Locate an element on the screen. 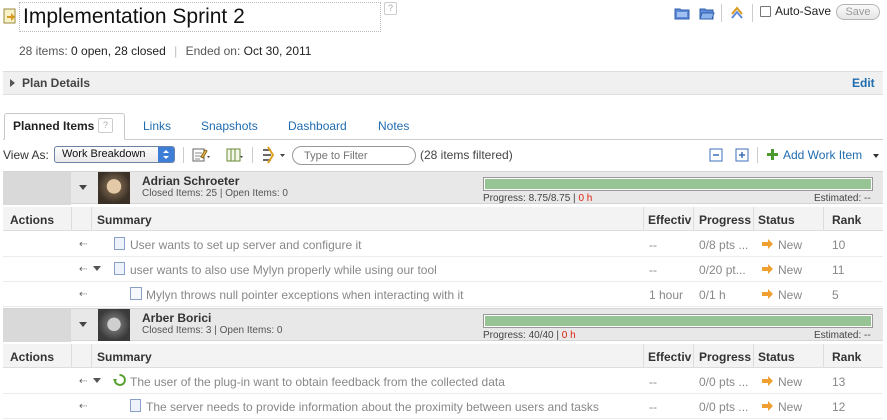 This screenshot has height=420, width=887. owner-item-counts: Closed Items: 3 | Open Items: 0 is located at coordinates (212, 330).